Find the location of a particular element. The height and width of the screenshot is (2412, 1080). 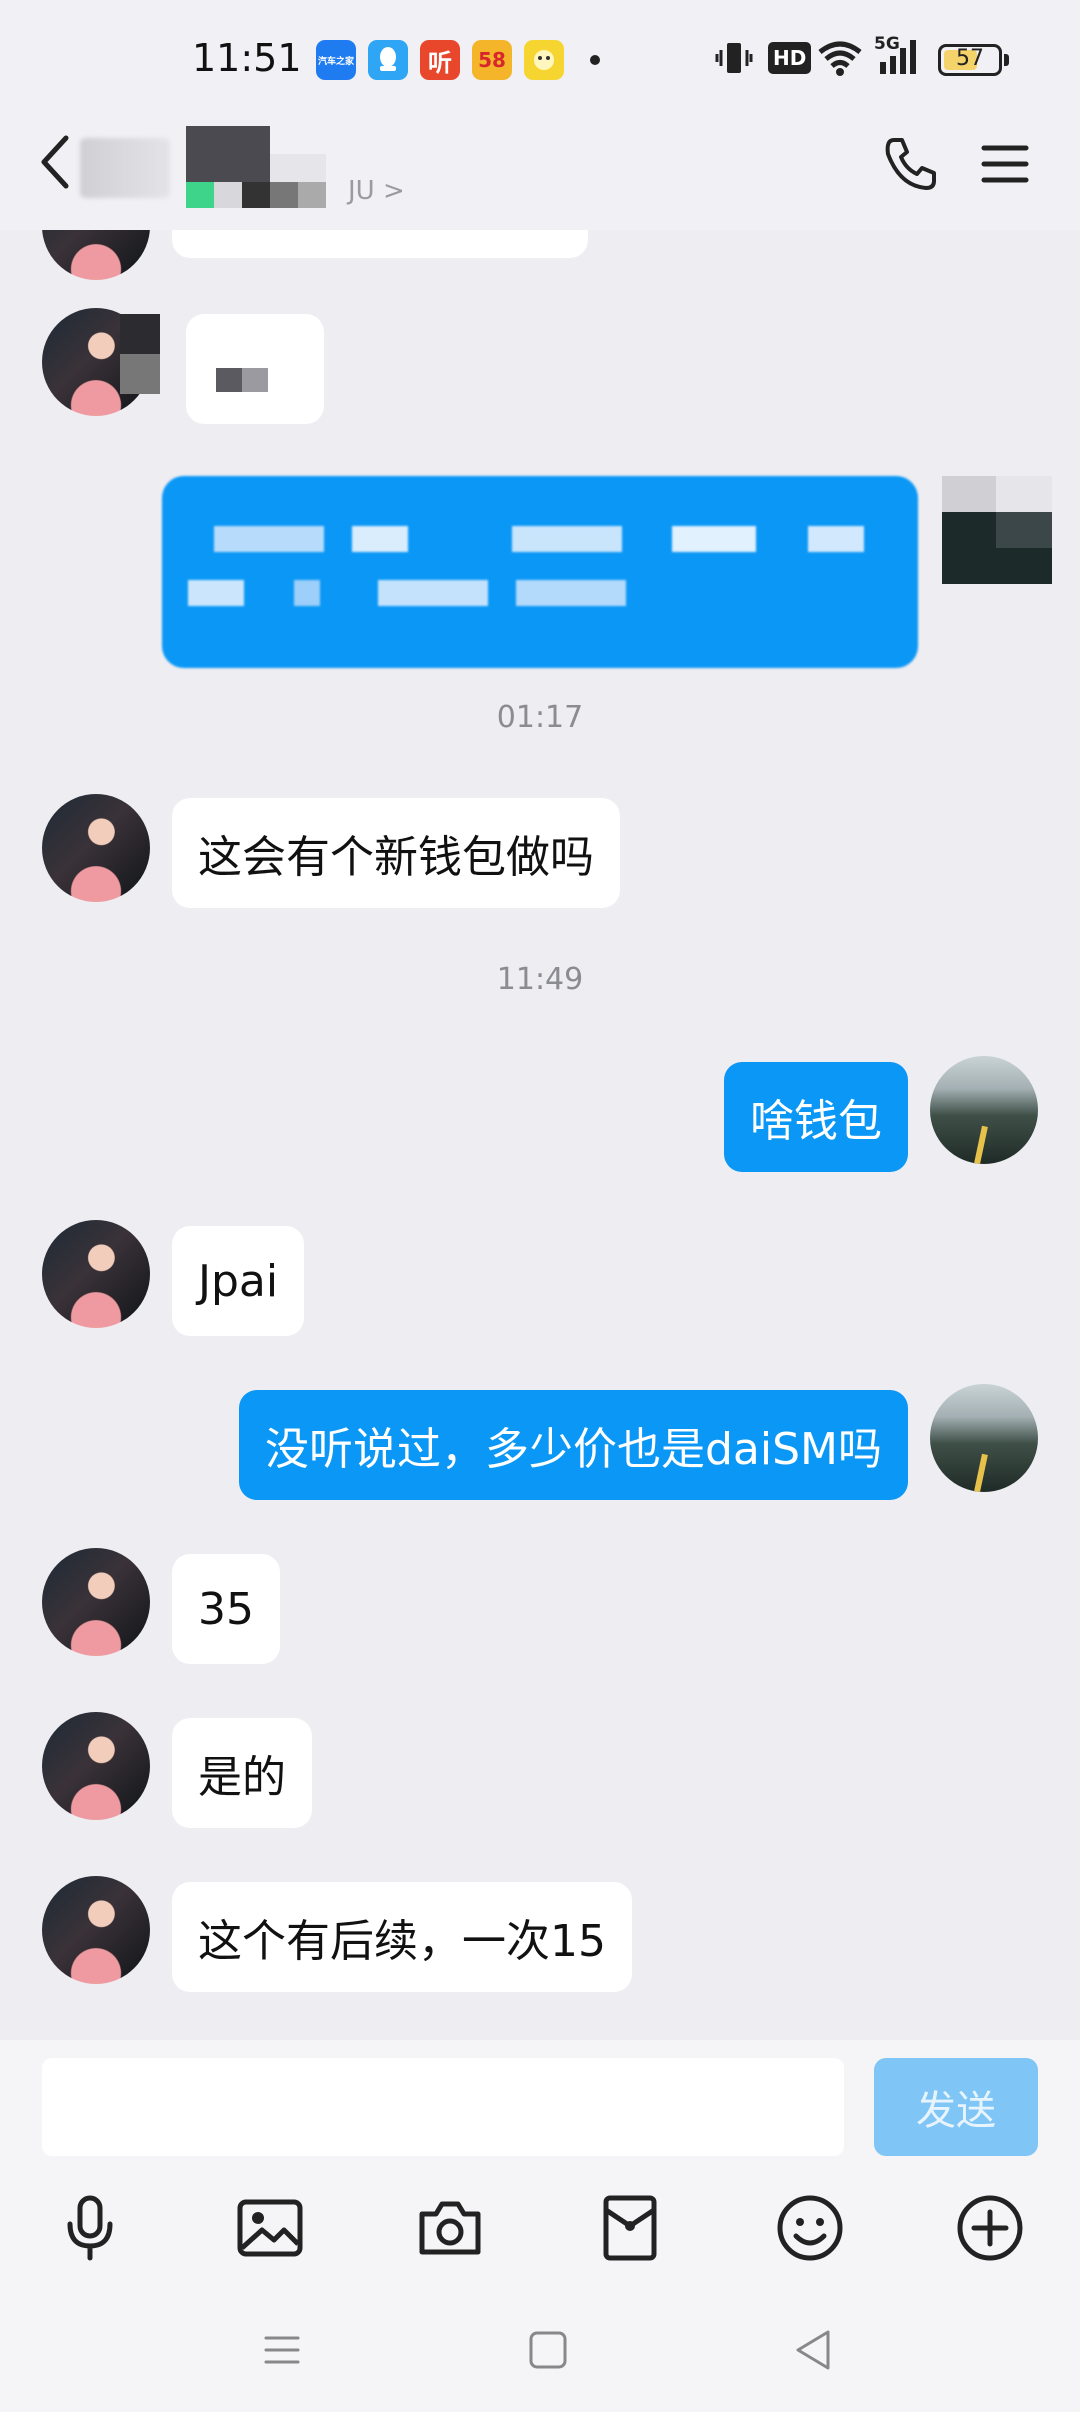

autohome-app-icon: 汽车之家 is located at coordinates (336, 60).